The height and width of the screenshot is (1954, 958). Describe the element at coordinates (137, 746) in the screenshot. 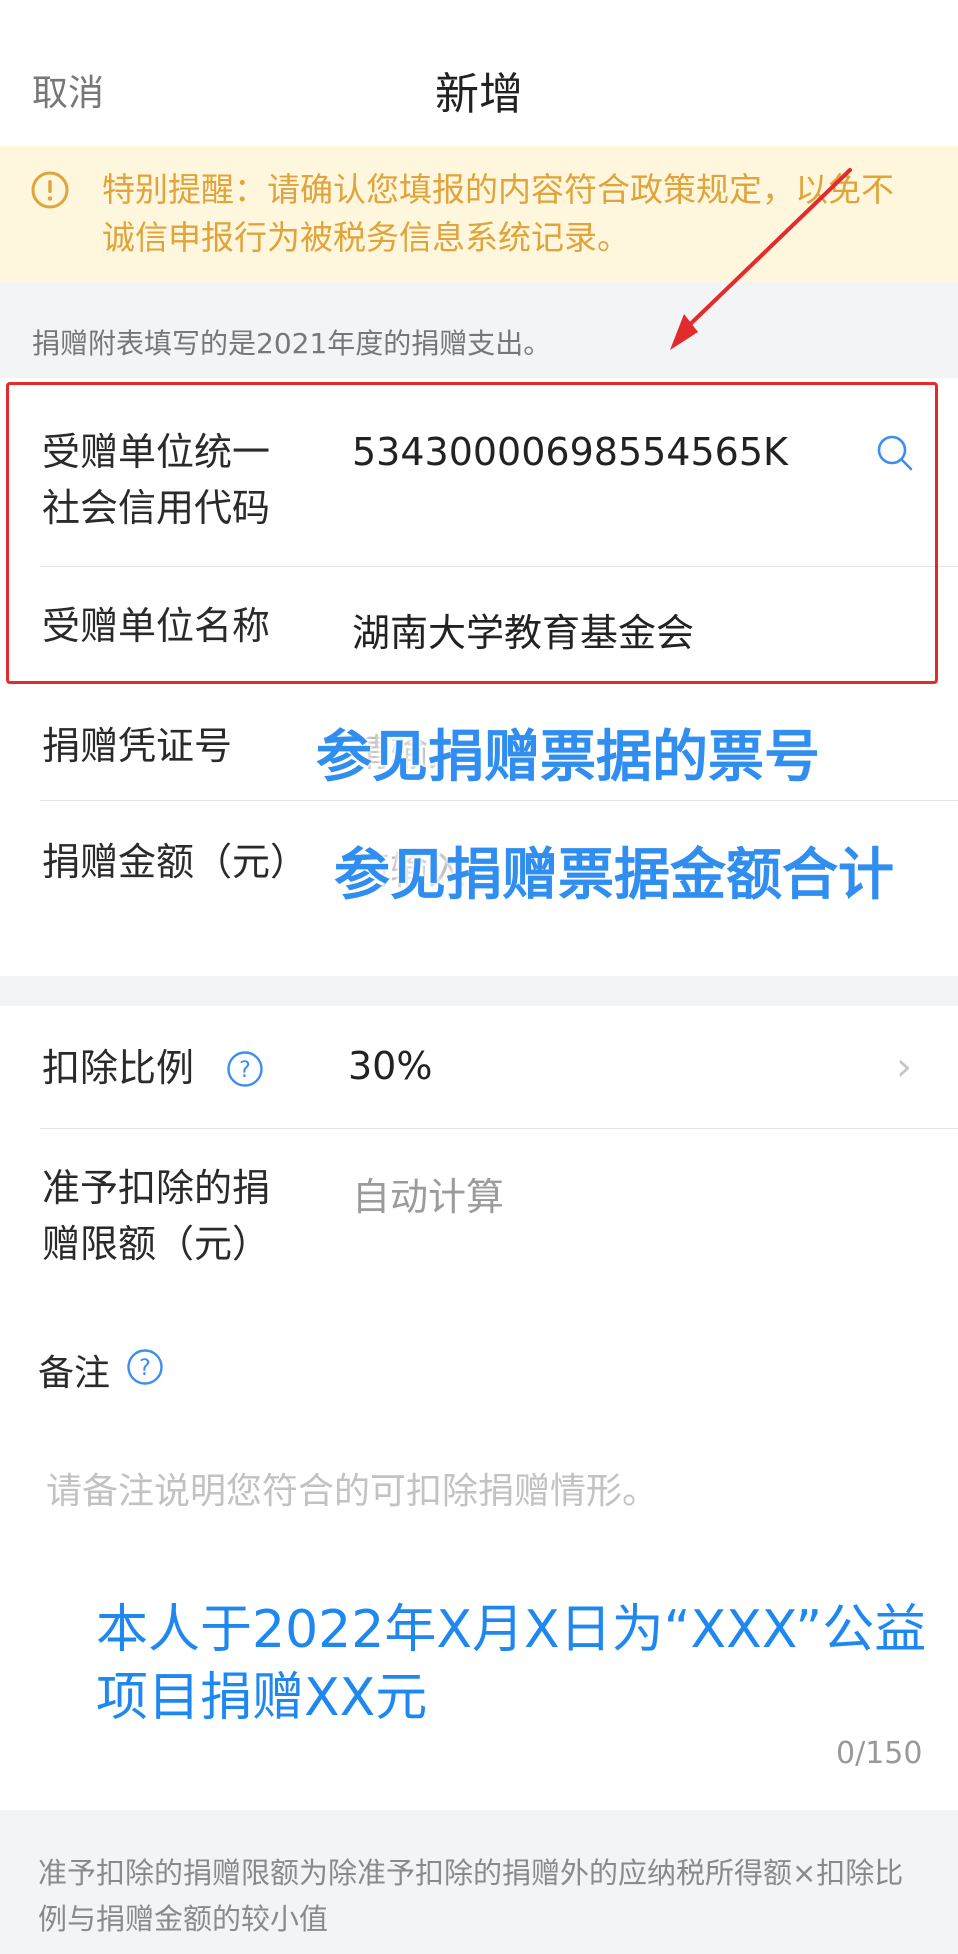

I see `voucher-label: 捐赠凭证号` at that location.